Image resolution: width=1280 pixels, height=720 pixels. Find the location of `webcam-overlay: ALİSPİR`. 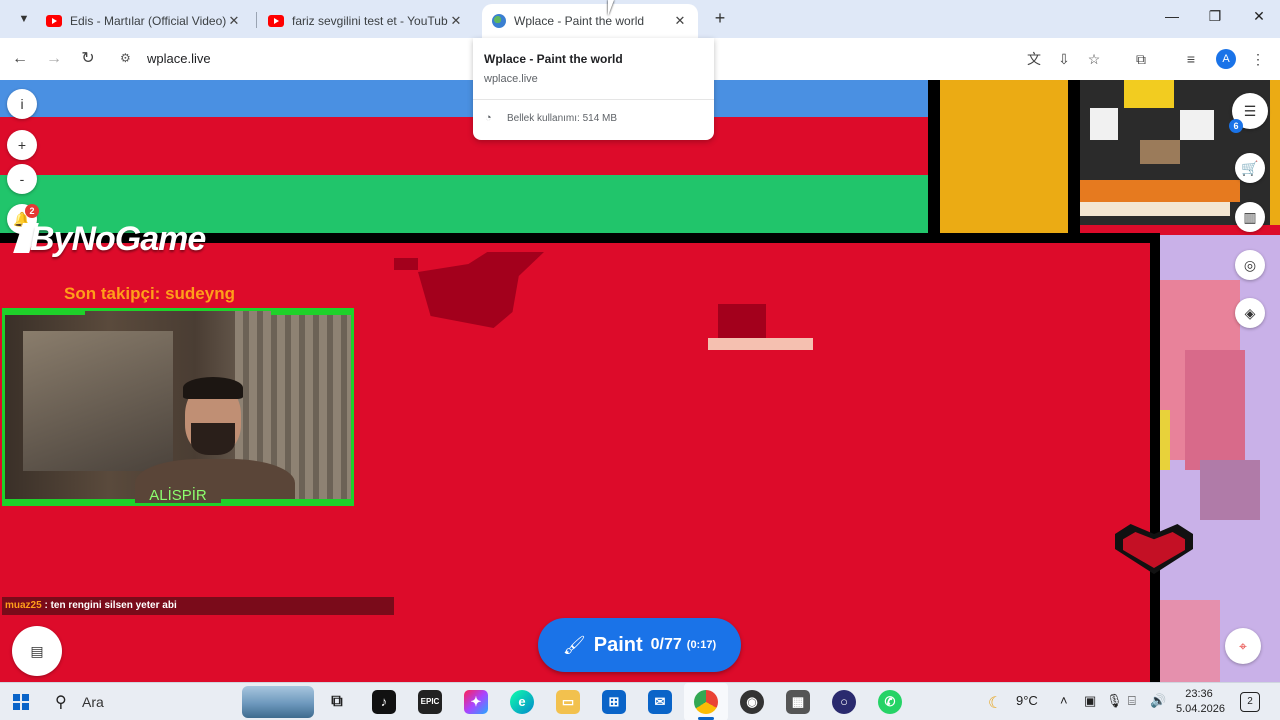

webcam-overlay: ALİSPİR is located at coordinates (178, 407).